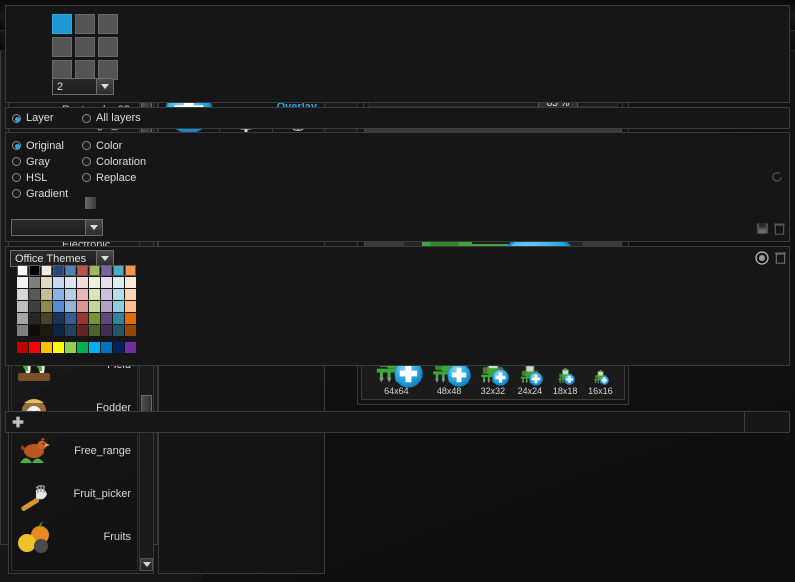  Describe the element at coordinates (74, 450) in the screenshot. I see `list-item: Free_range` at that location.